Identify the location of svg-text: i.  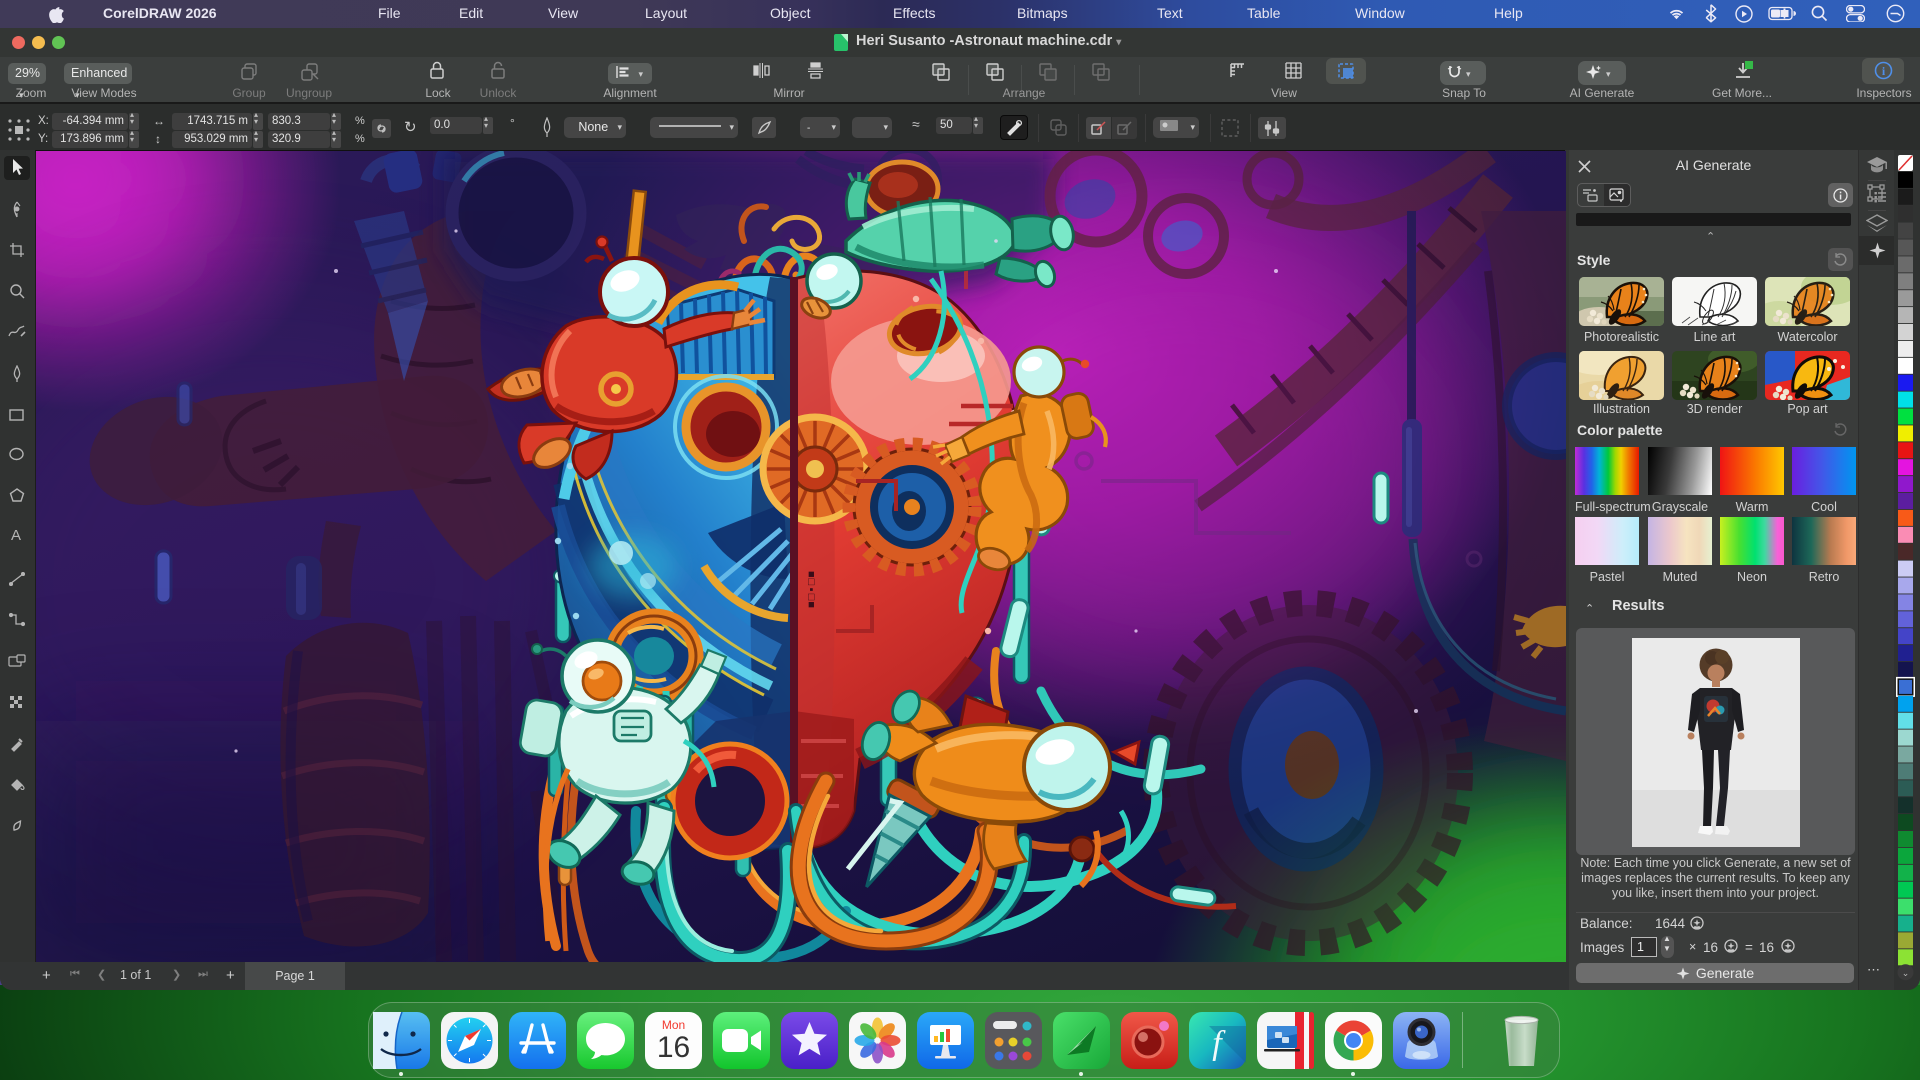
(1884, 71).